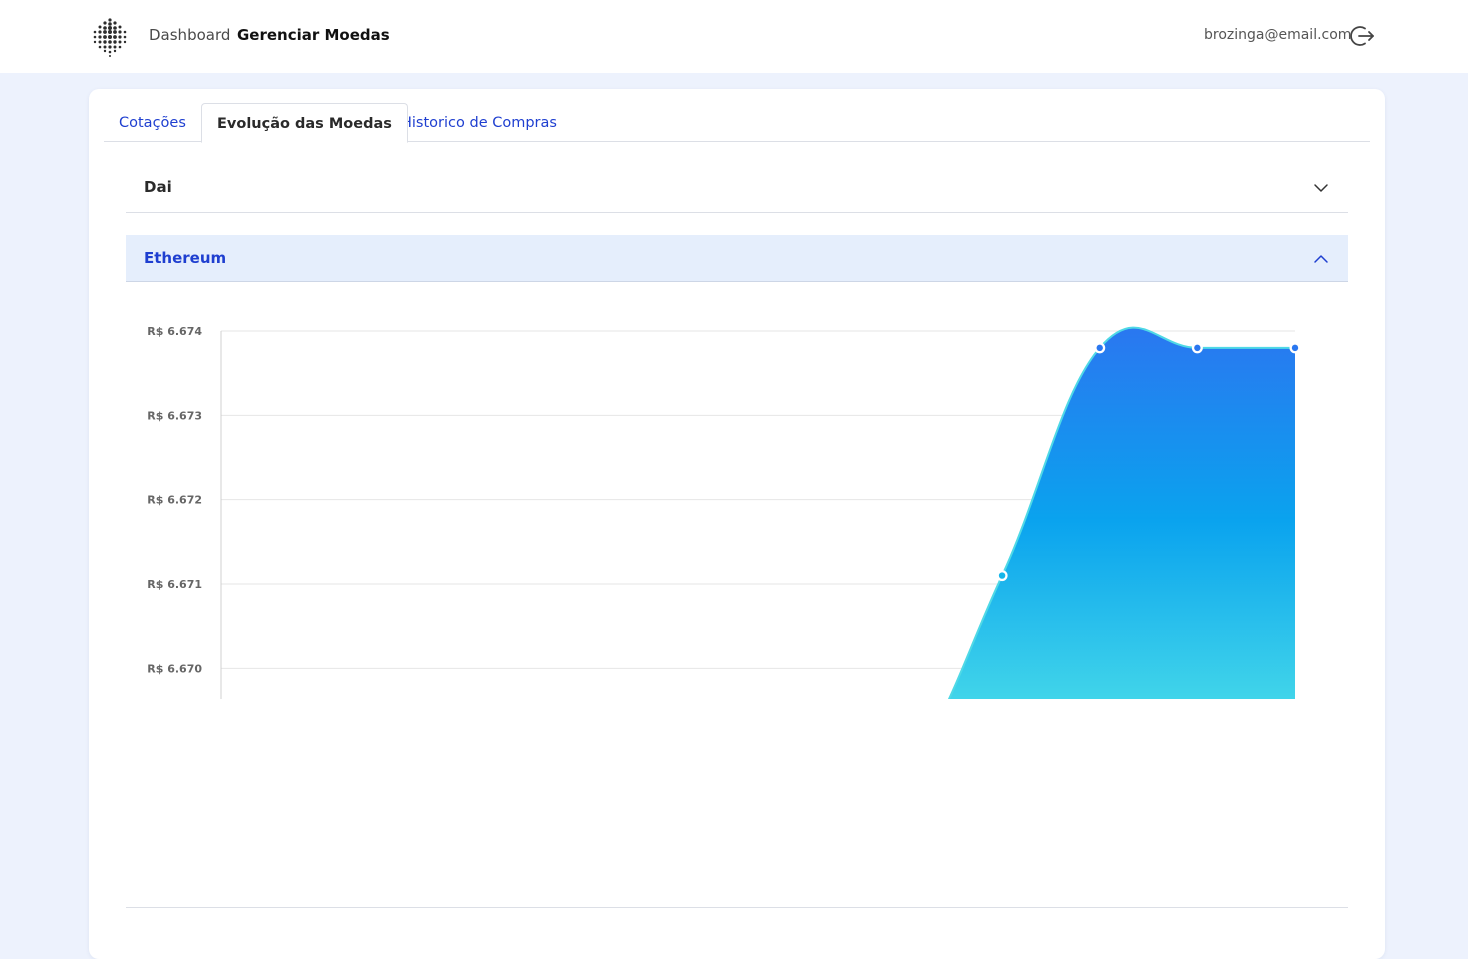  Describe the element at coordinates (1321, 188) in the screenshot. I see `chevron-down-icon` at that location.